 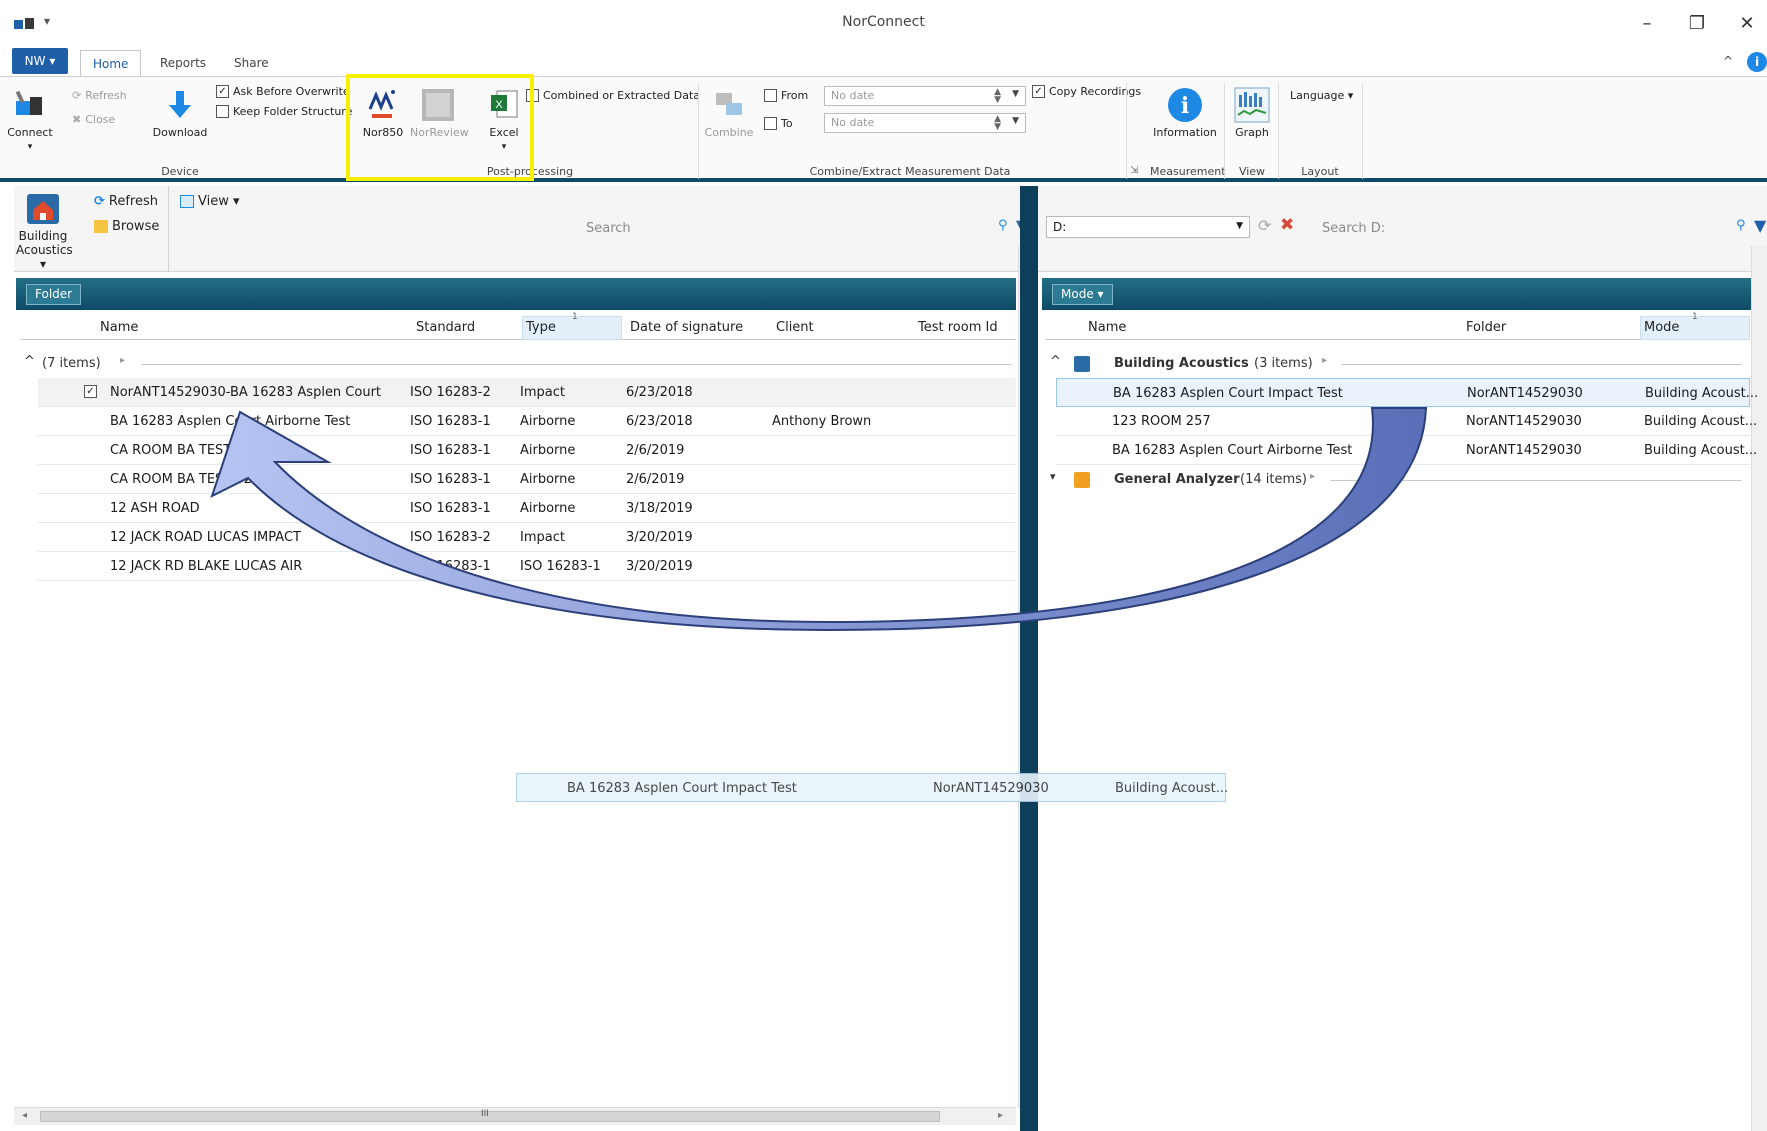 I want to click on table-cell: 3/18/2019, so click(x=659, y=508).